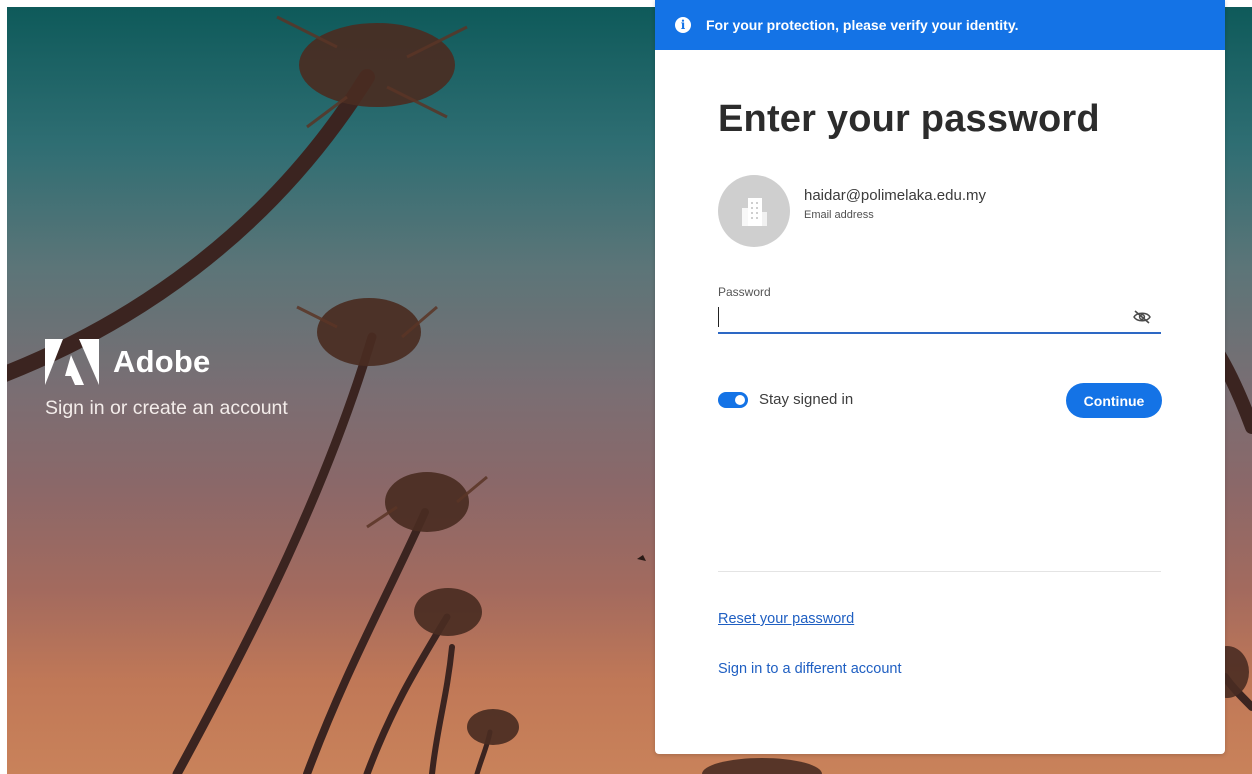 Image resolution: width=1252 pixels, height=774 pixels. Describe the element at coordinates (939, 571) in the screenshot. I see `divider` at that location.